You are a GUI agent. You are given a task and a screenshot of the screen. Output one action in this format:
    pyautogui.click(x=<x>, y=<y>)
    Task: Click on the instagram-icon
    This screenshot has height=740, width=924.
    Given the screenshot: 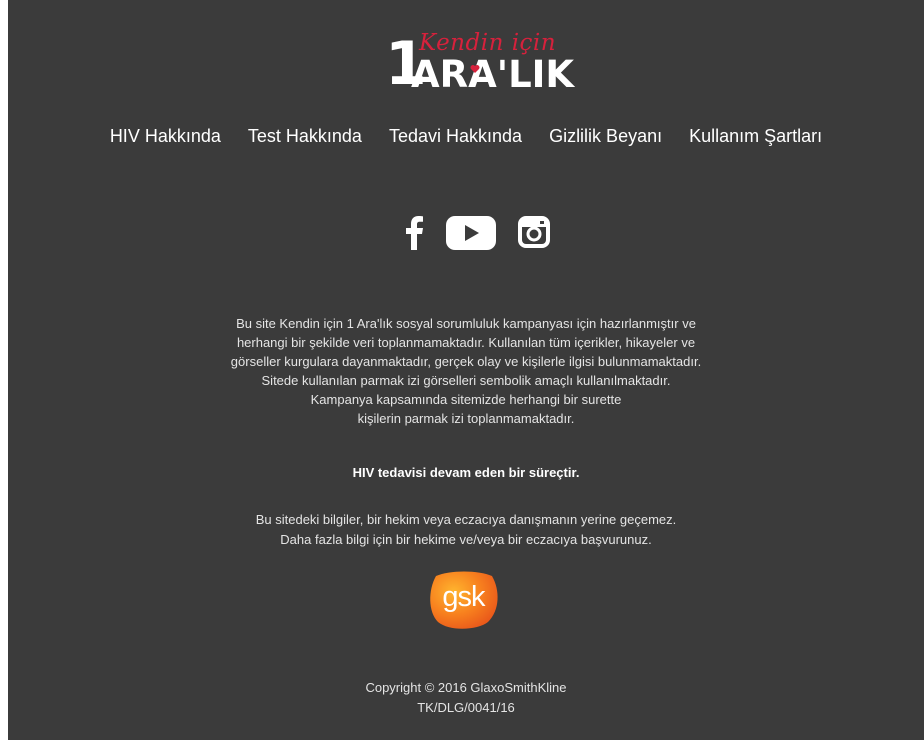 What is the action you would take?
    pyautogui.click(x=534, y=232)
    